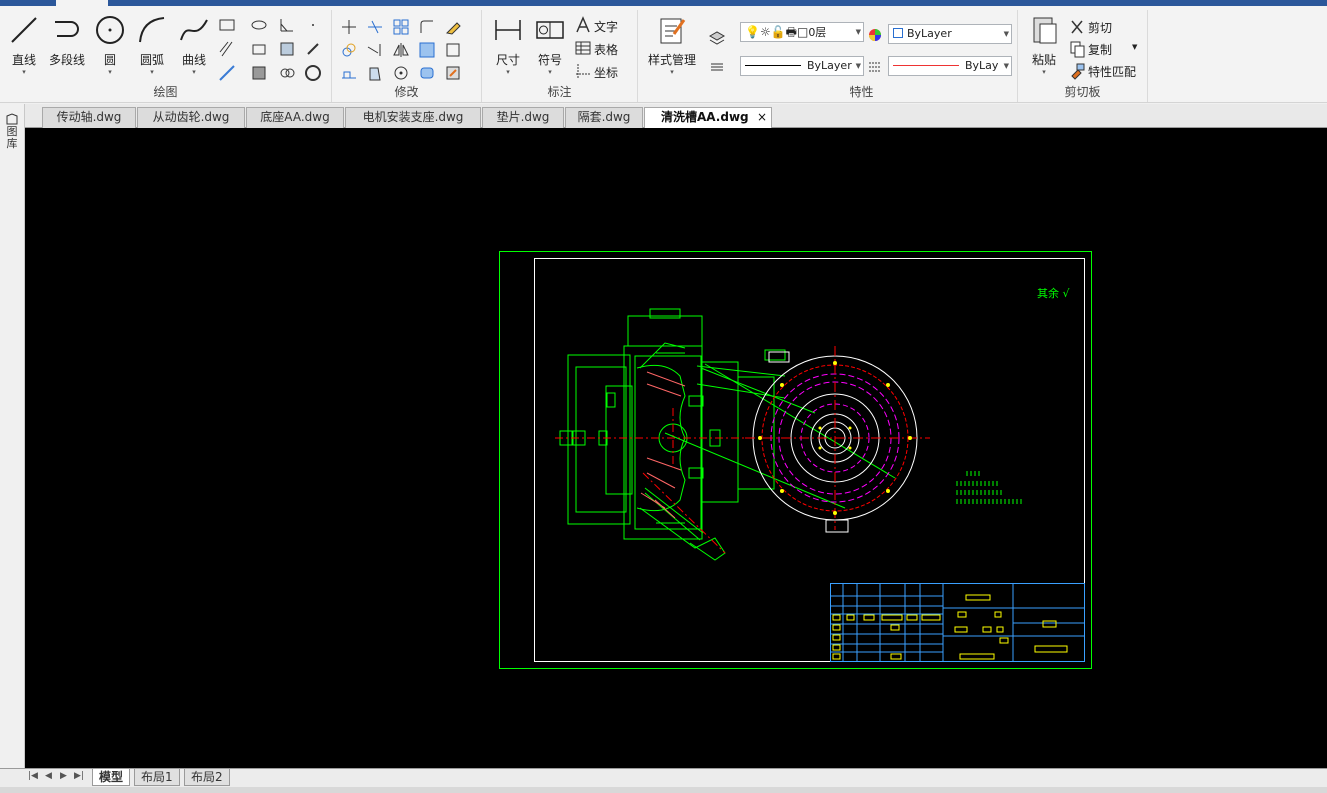 The image size is (1327, 793). What do you see at coordinates (427, 50) in the screenshot?
I see `scale-icon` at bounding box center [427, 50].